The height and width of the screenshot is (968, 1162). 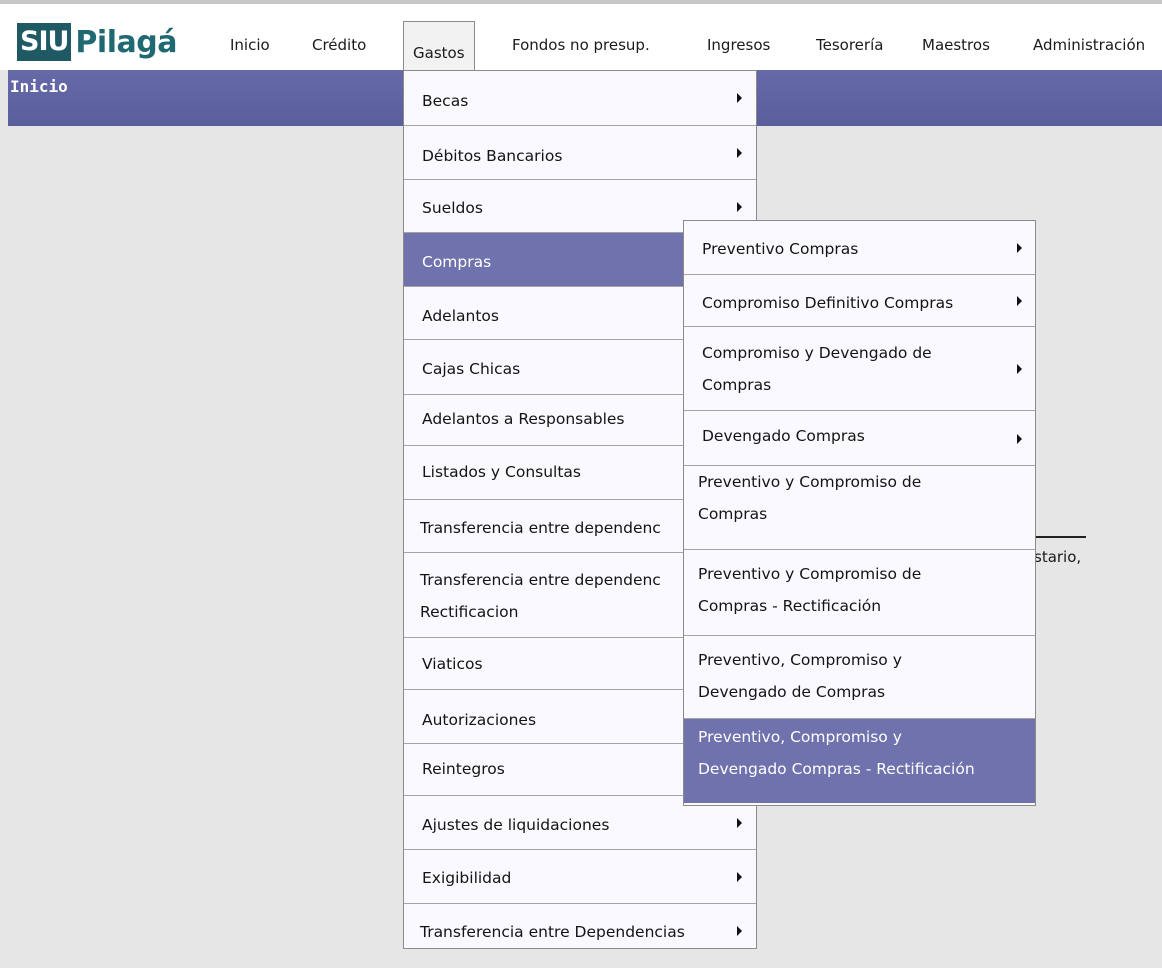 I want to click on menu-item-transferencia-entre-dependencias: Transferencia entre Dependencias, so click(x=580, y=929).